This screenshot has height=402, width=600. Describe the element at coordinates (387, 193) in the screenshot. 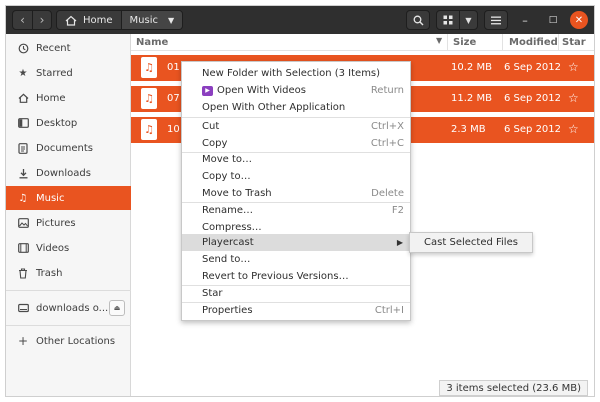

I see `menu-item-shortcut: Delete` at that location.